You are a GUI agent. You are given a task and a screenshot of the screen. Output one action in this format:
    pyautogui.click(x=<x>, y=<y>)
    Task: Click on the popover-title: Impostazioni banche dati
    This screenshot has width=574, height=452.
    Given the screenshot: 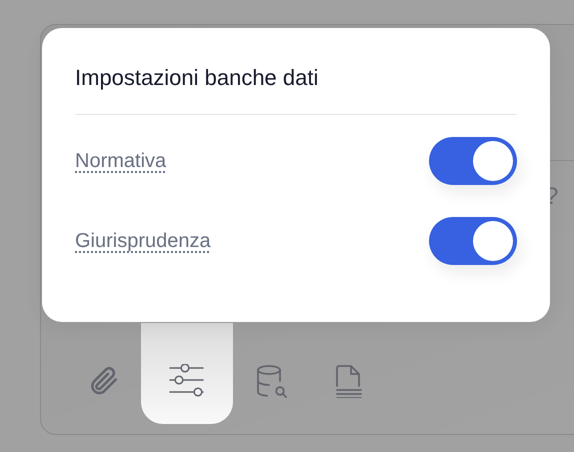 What is the action you would take?
    pyautogui.click(x=197, y=78)
    